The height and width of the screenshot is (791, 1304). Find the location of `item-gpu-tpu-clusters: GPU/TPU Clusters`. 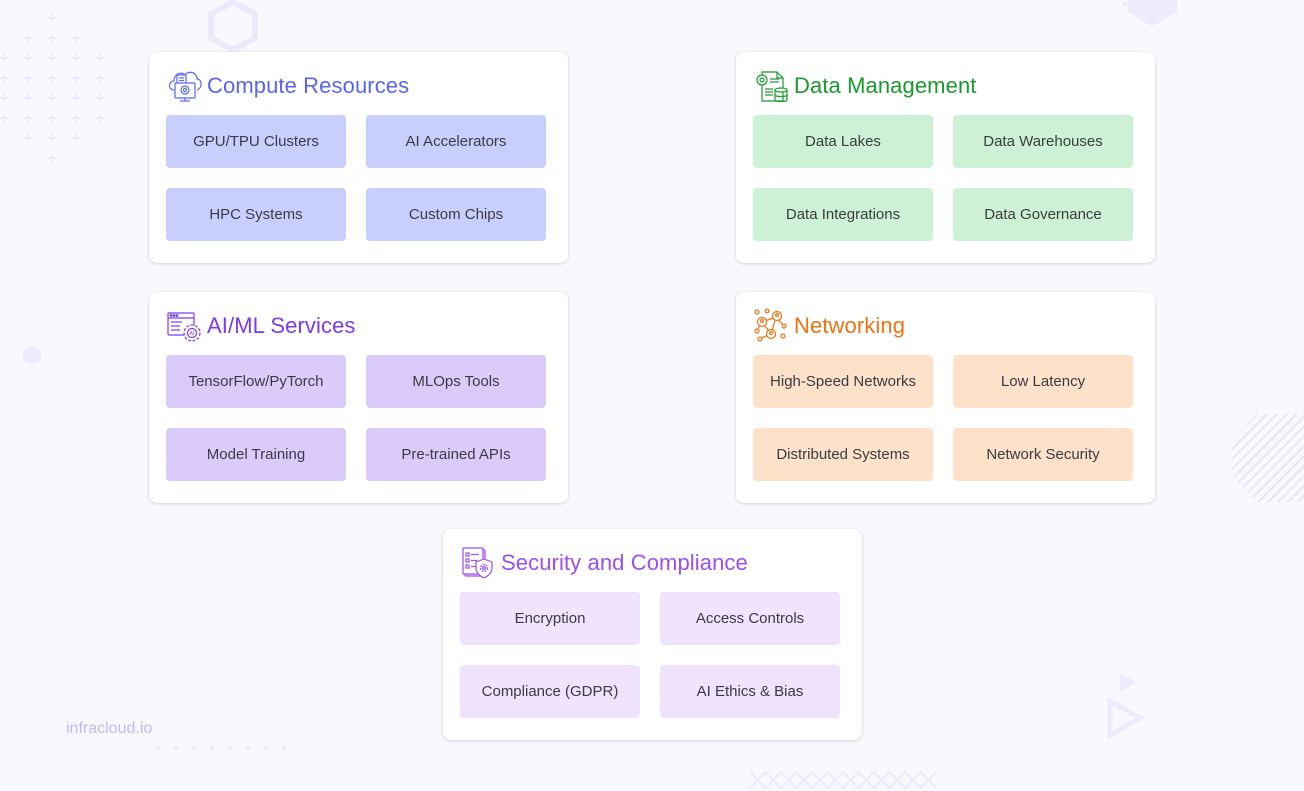

item-gpu-tpu-clusters: GPU/TPU Clusters is located at coordinates (256, 141).